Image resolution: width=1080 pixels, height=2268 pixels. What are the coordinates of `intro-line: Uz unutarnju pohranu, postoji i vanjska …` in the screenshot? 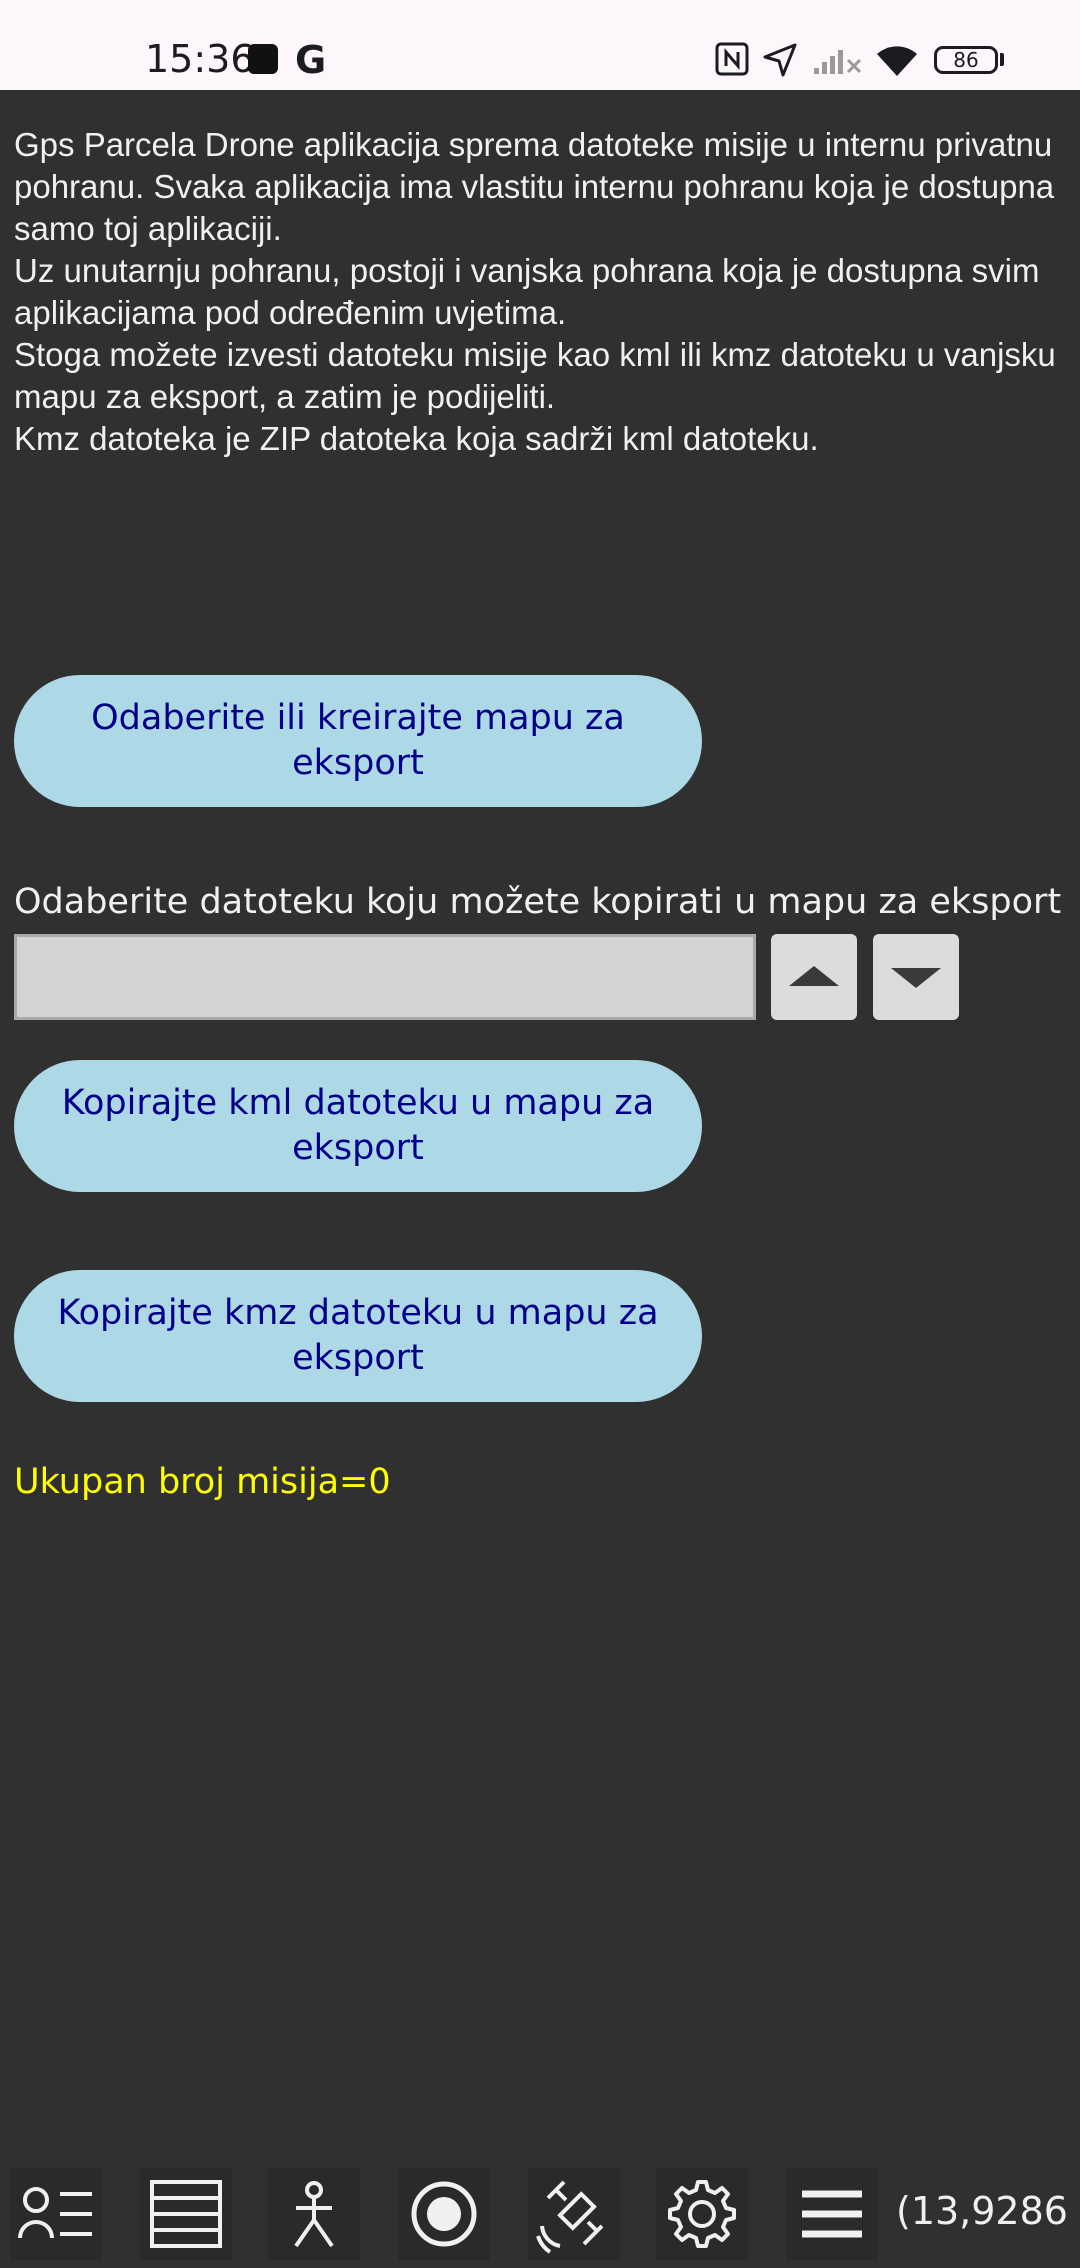 It's located at (527, 291).